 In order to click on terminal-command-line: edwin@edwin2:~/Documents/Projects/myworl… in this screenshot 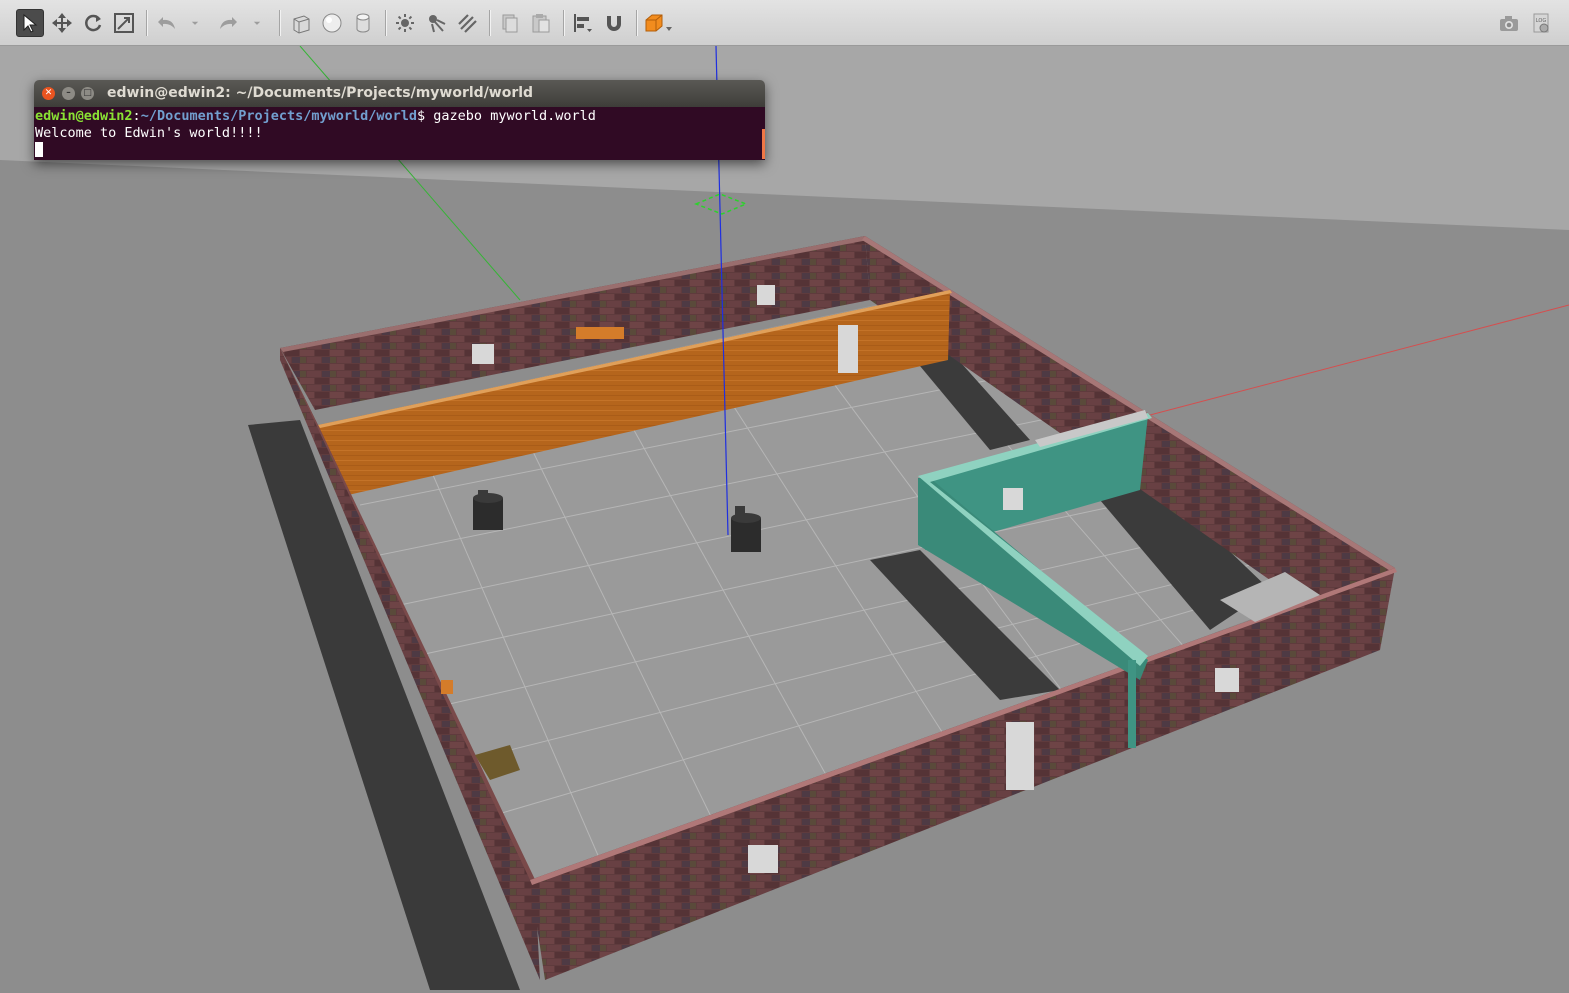, I will do `click(400, 116)`.